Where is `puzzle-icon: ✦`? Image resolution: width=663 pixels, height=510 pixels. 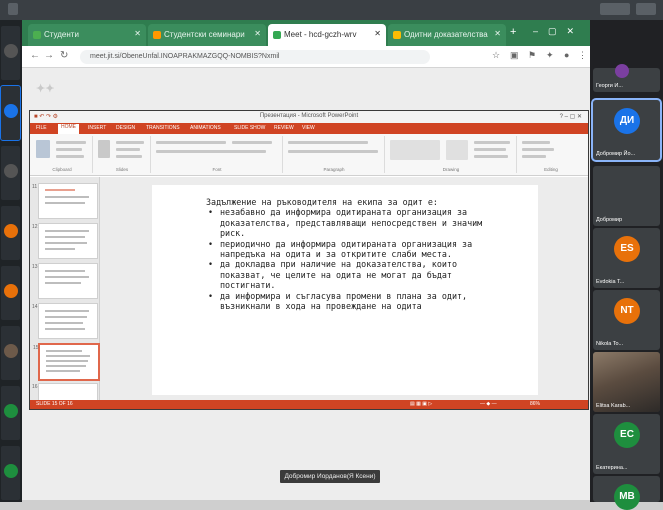
puzzle-icon: ✦ is located at coordinates (550, 55).